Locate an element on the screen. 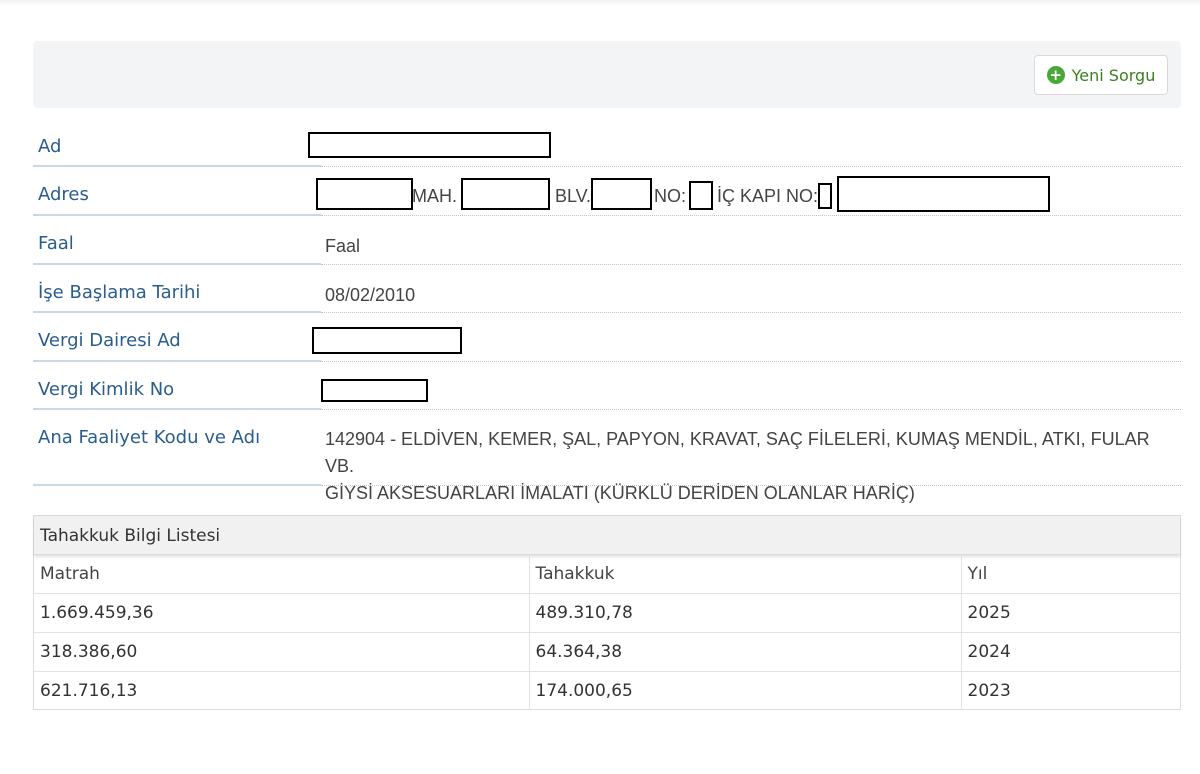 The height and width of the screenshot is (774, 1200). plus-circle-icon: + is located at coordinates (1055, 75).